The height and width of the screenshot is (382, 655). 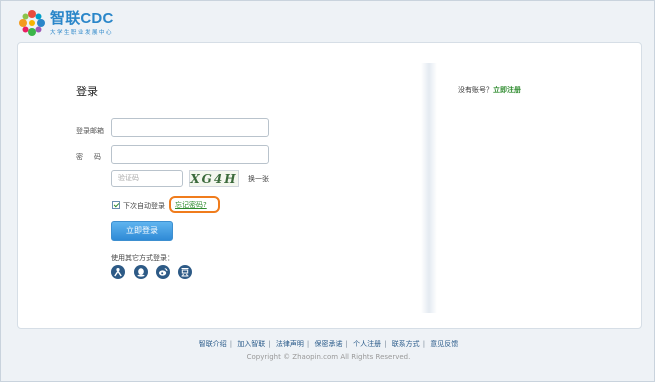 What do you see at coordinates (214, 178) in the screenshot?
I see `captcha-image: XG4H` at bounding box center [214, 178].